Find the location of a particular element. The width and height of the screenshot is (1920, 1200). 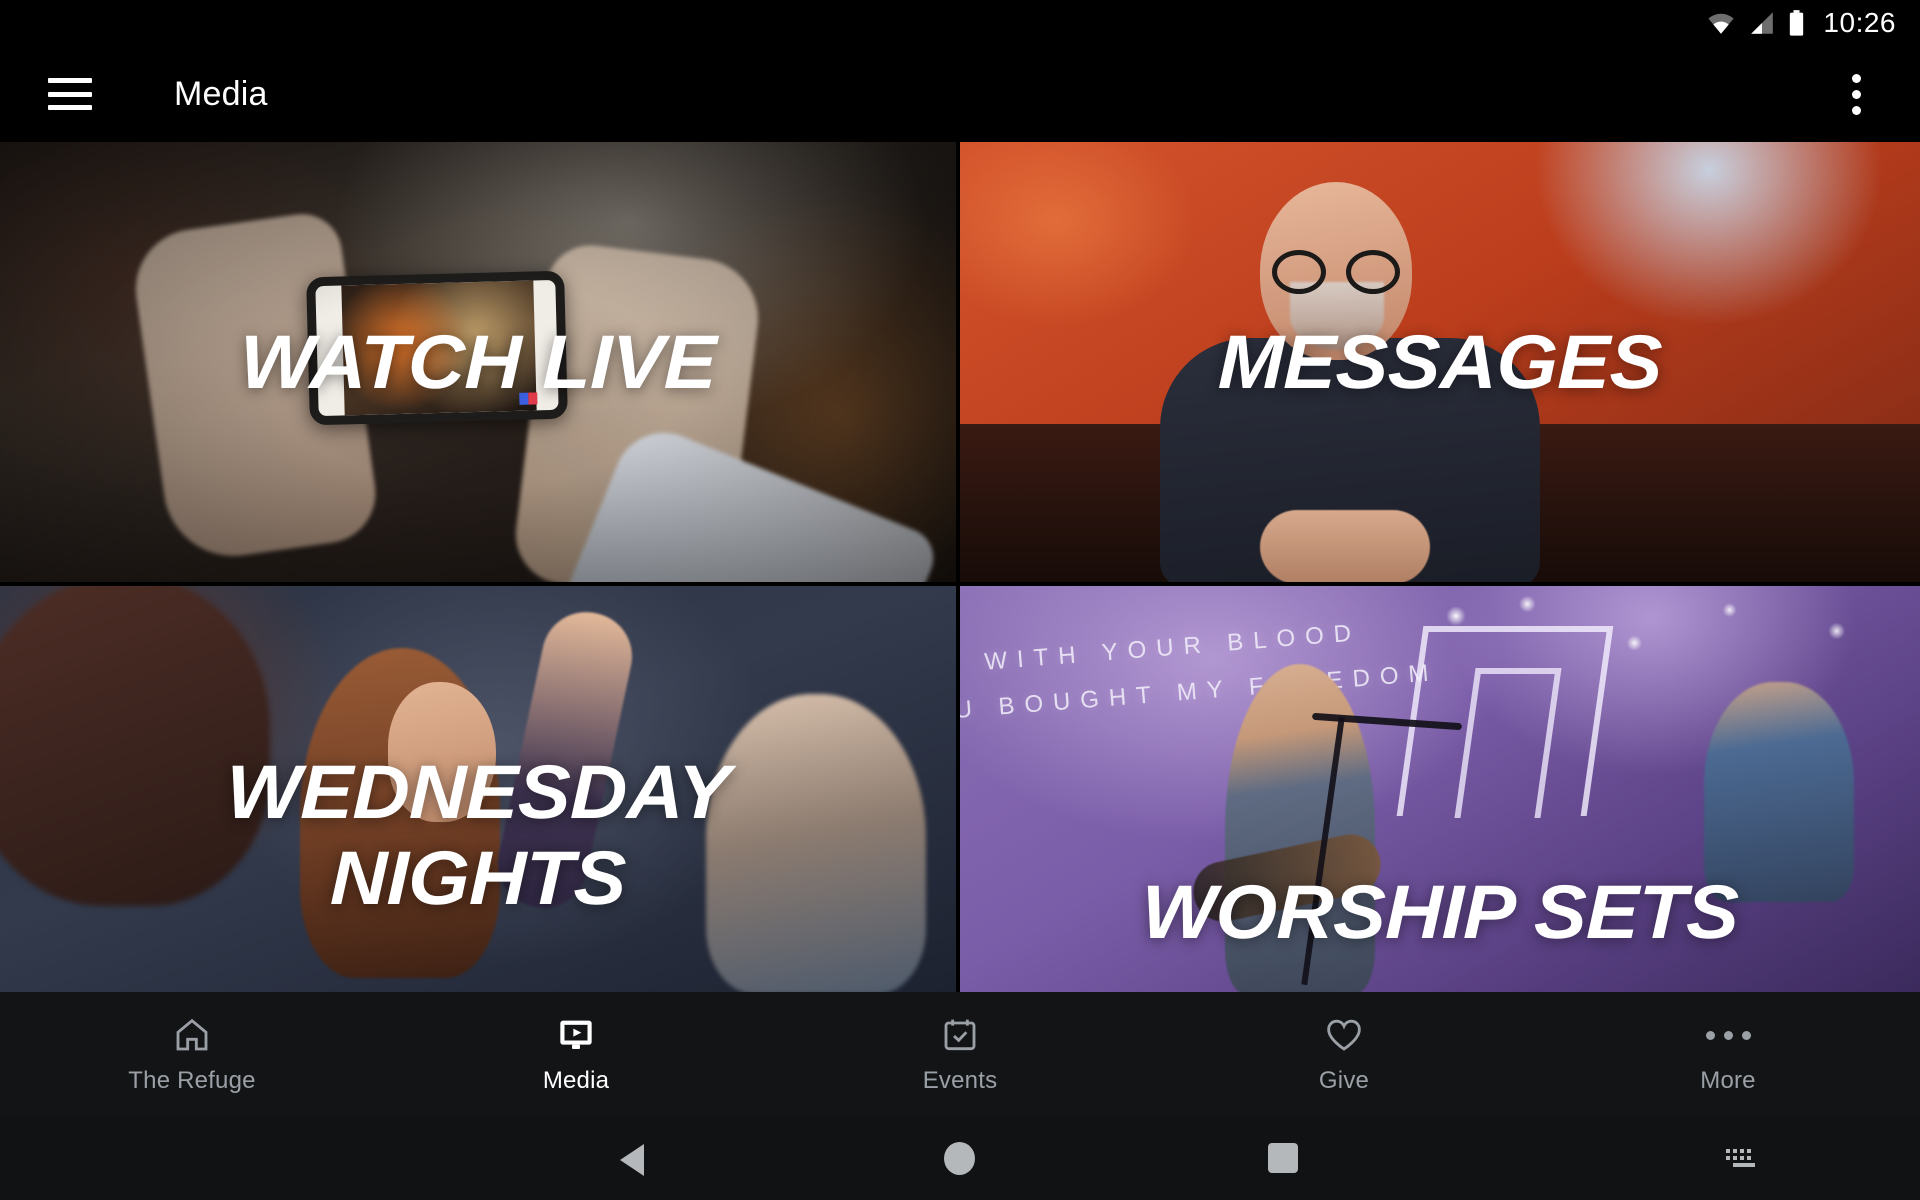

page-title: Media is located at coordinates (221, 93).